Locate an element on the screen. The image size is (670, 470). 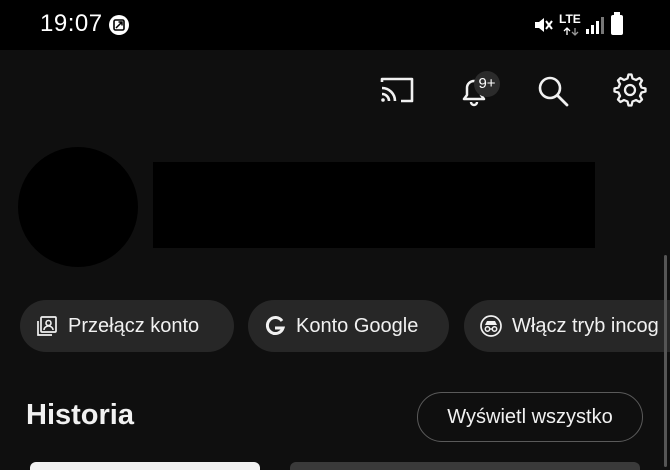
notification-badge: 9+ is located at coordinates (487, 84).